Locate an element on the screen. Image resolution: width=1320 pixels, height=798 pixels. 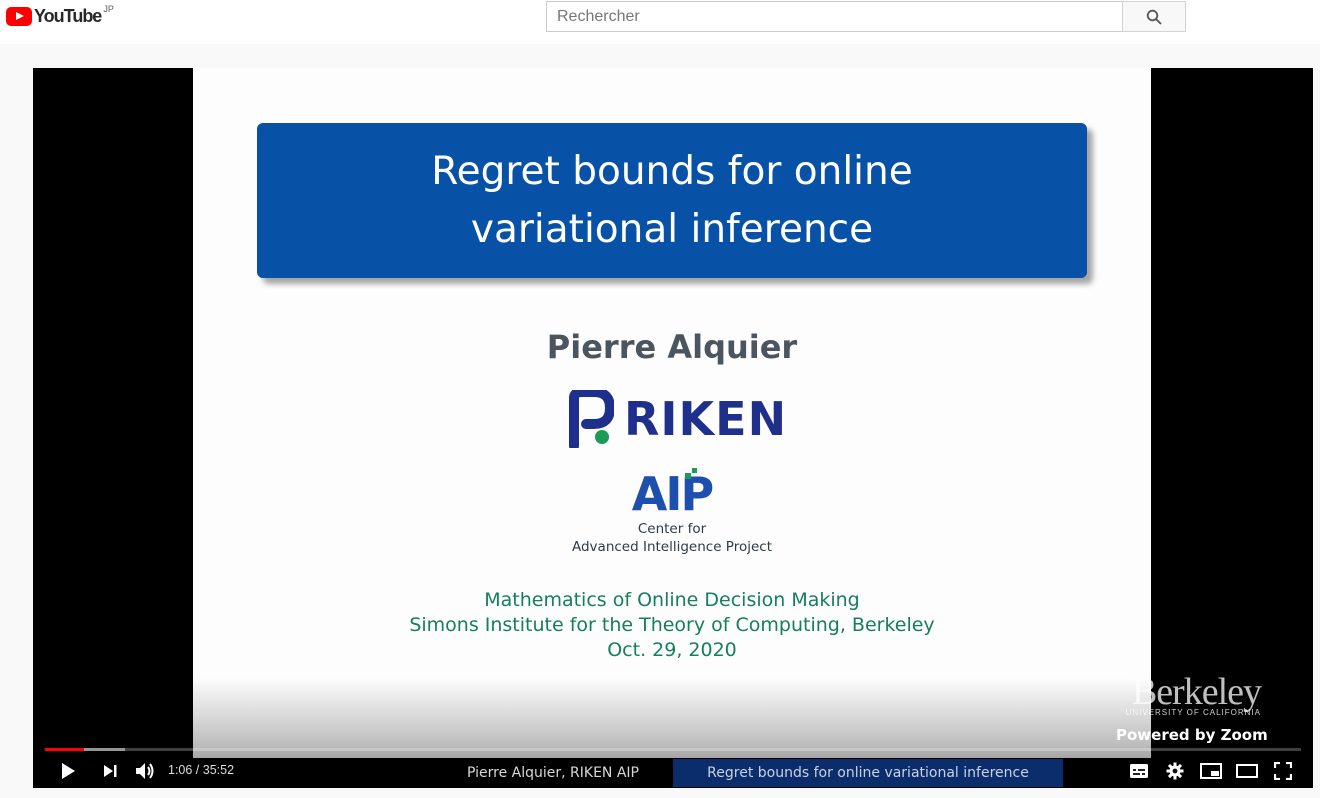
search-bar is located at coordinates (866, 16).